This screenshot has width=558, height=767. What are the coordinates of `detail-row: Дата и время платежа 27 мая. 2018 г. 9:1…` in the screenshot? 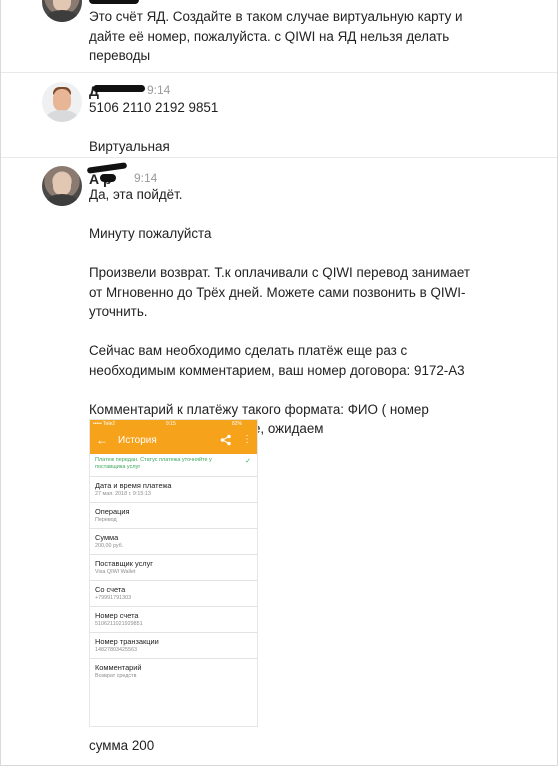 It's located at (173, 490).